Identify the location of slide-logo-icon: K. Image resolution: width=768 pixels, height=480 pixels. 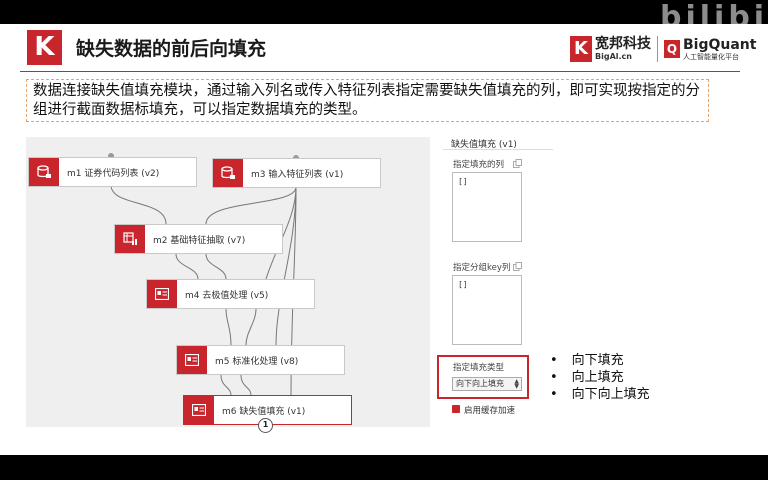
(44, 47).